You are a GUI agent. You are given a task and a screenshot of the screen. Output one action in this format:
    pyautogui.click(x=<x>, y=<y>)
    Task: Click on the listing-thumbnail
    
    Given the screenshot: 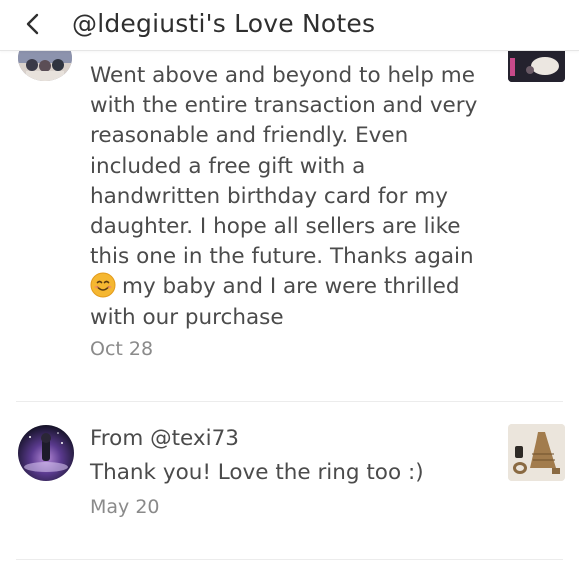 What is the action you would take?
    pyautogui.click(x=536, y=452)
    